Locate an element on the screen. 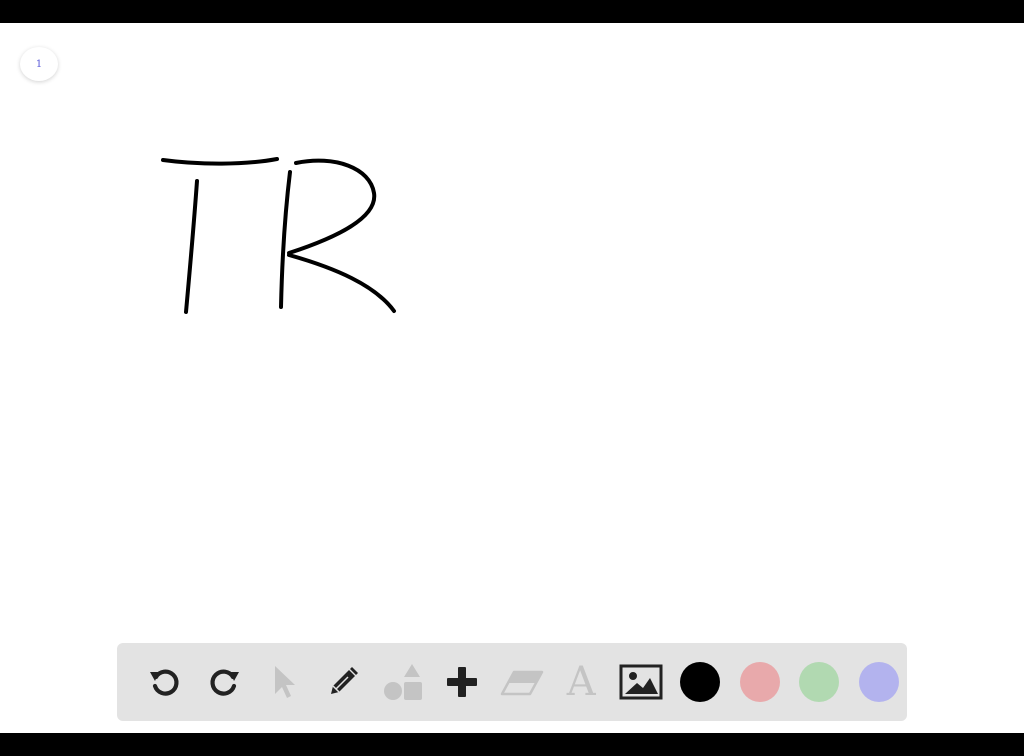  color-swatch-black is located at coordinates (701, 682).